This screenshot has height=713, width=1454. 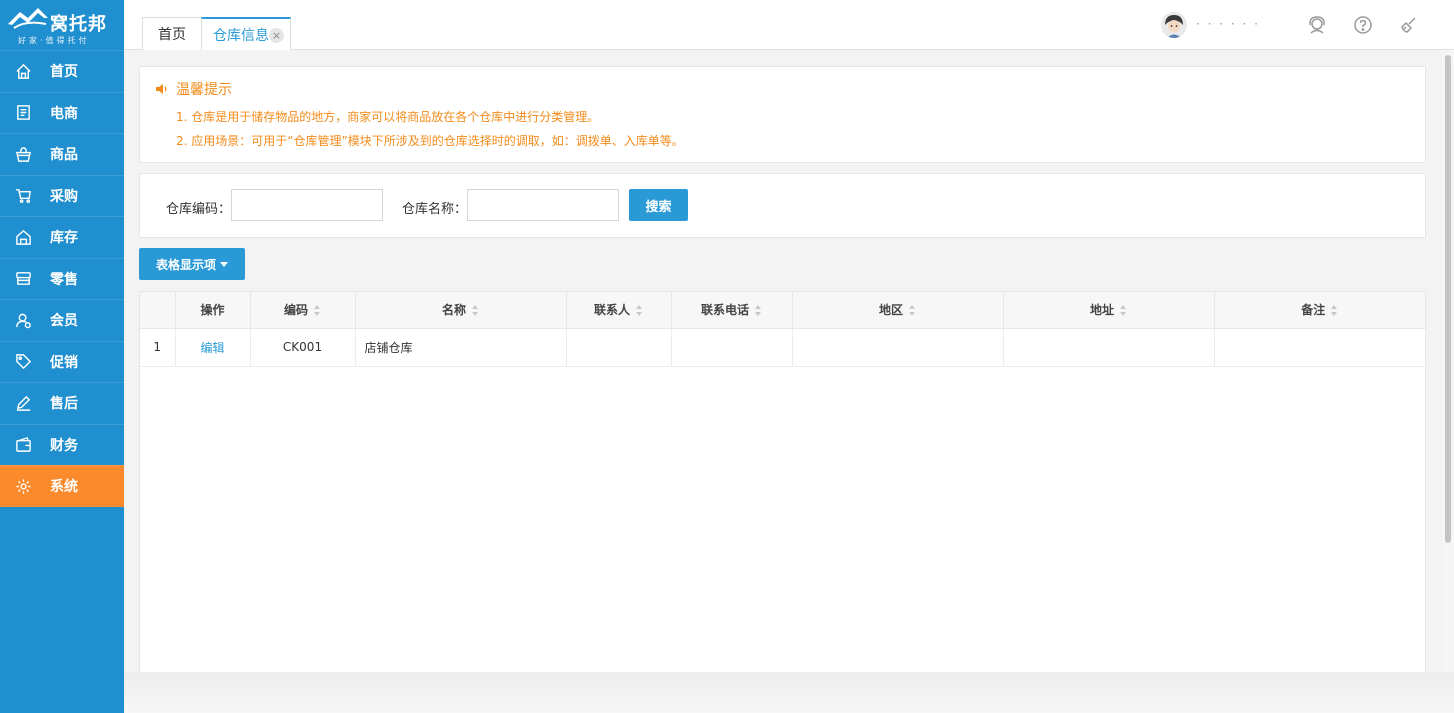 I want to click on row-address, so click(x=1109, y=347).